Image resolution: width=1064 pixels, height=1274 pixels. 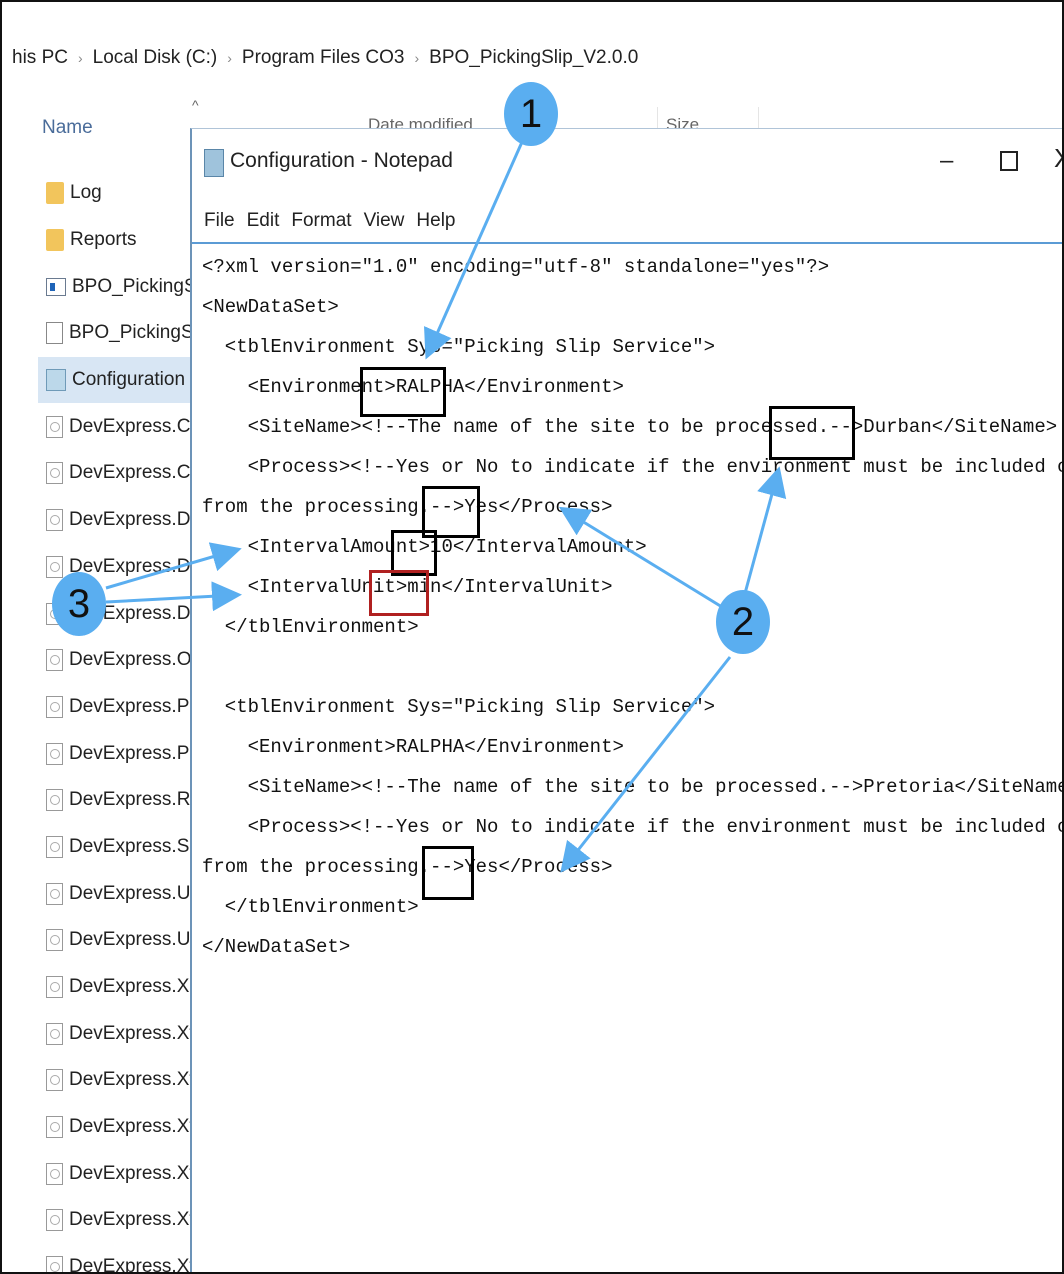 I want to click on arrow-3-amount, so click(x=173, y=566).